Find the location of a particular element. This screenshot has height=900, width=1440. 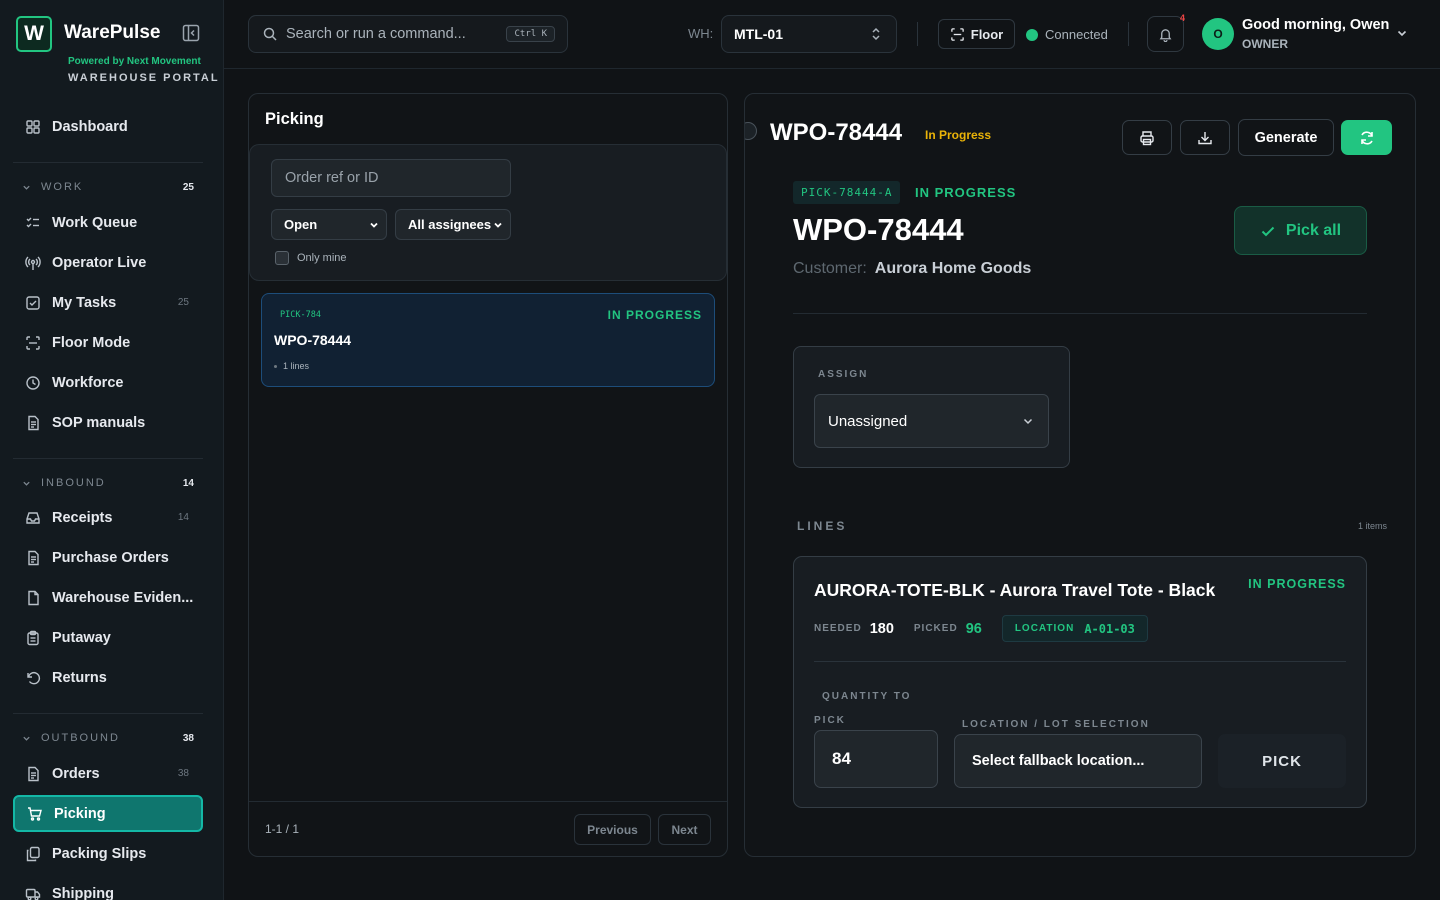

lines-label: LINES is located at coordinates (822, 526).